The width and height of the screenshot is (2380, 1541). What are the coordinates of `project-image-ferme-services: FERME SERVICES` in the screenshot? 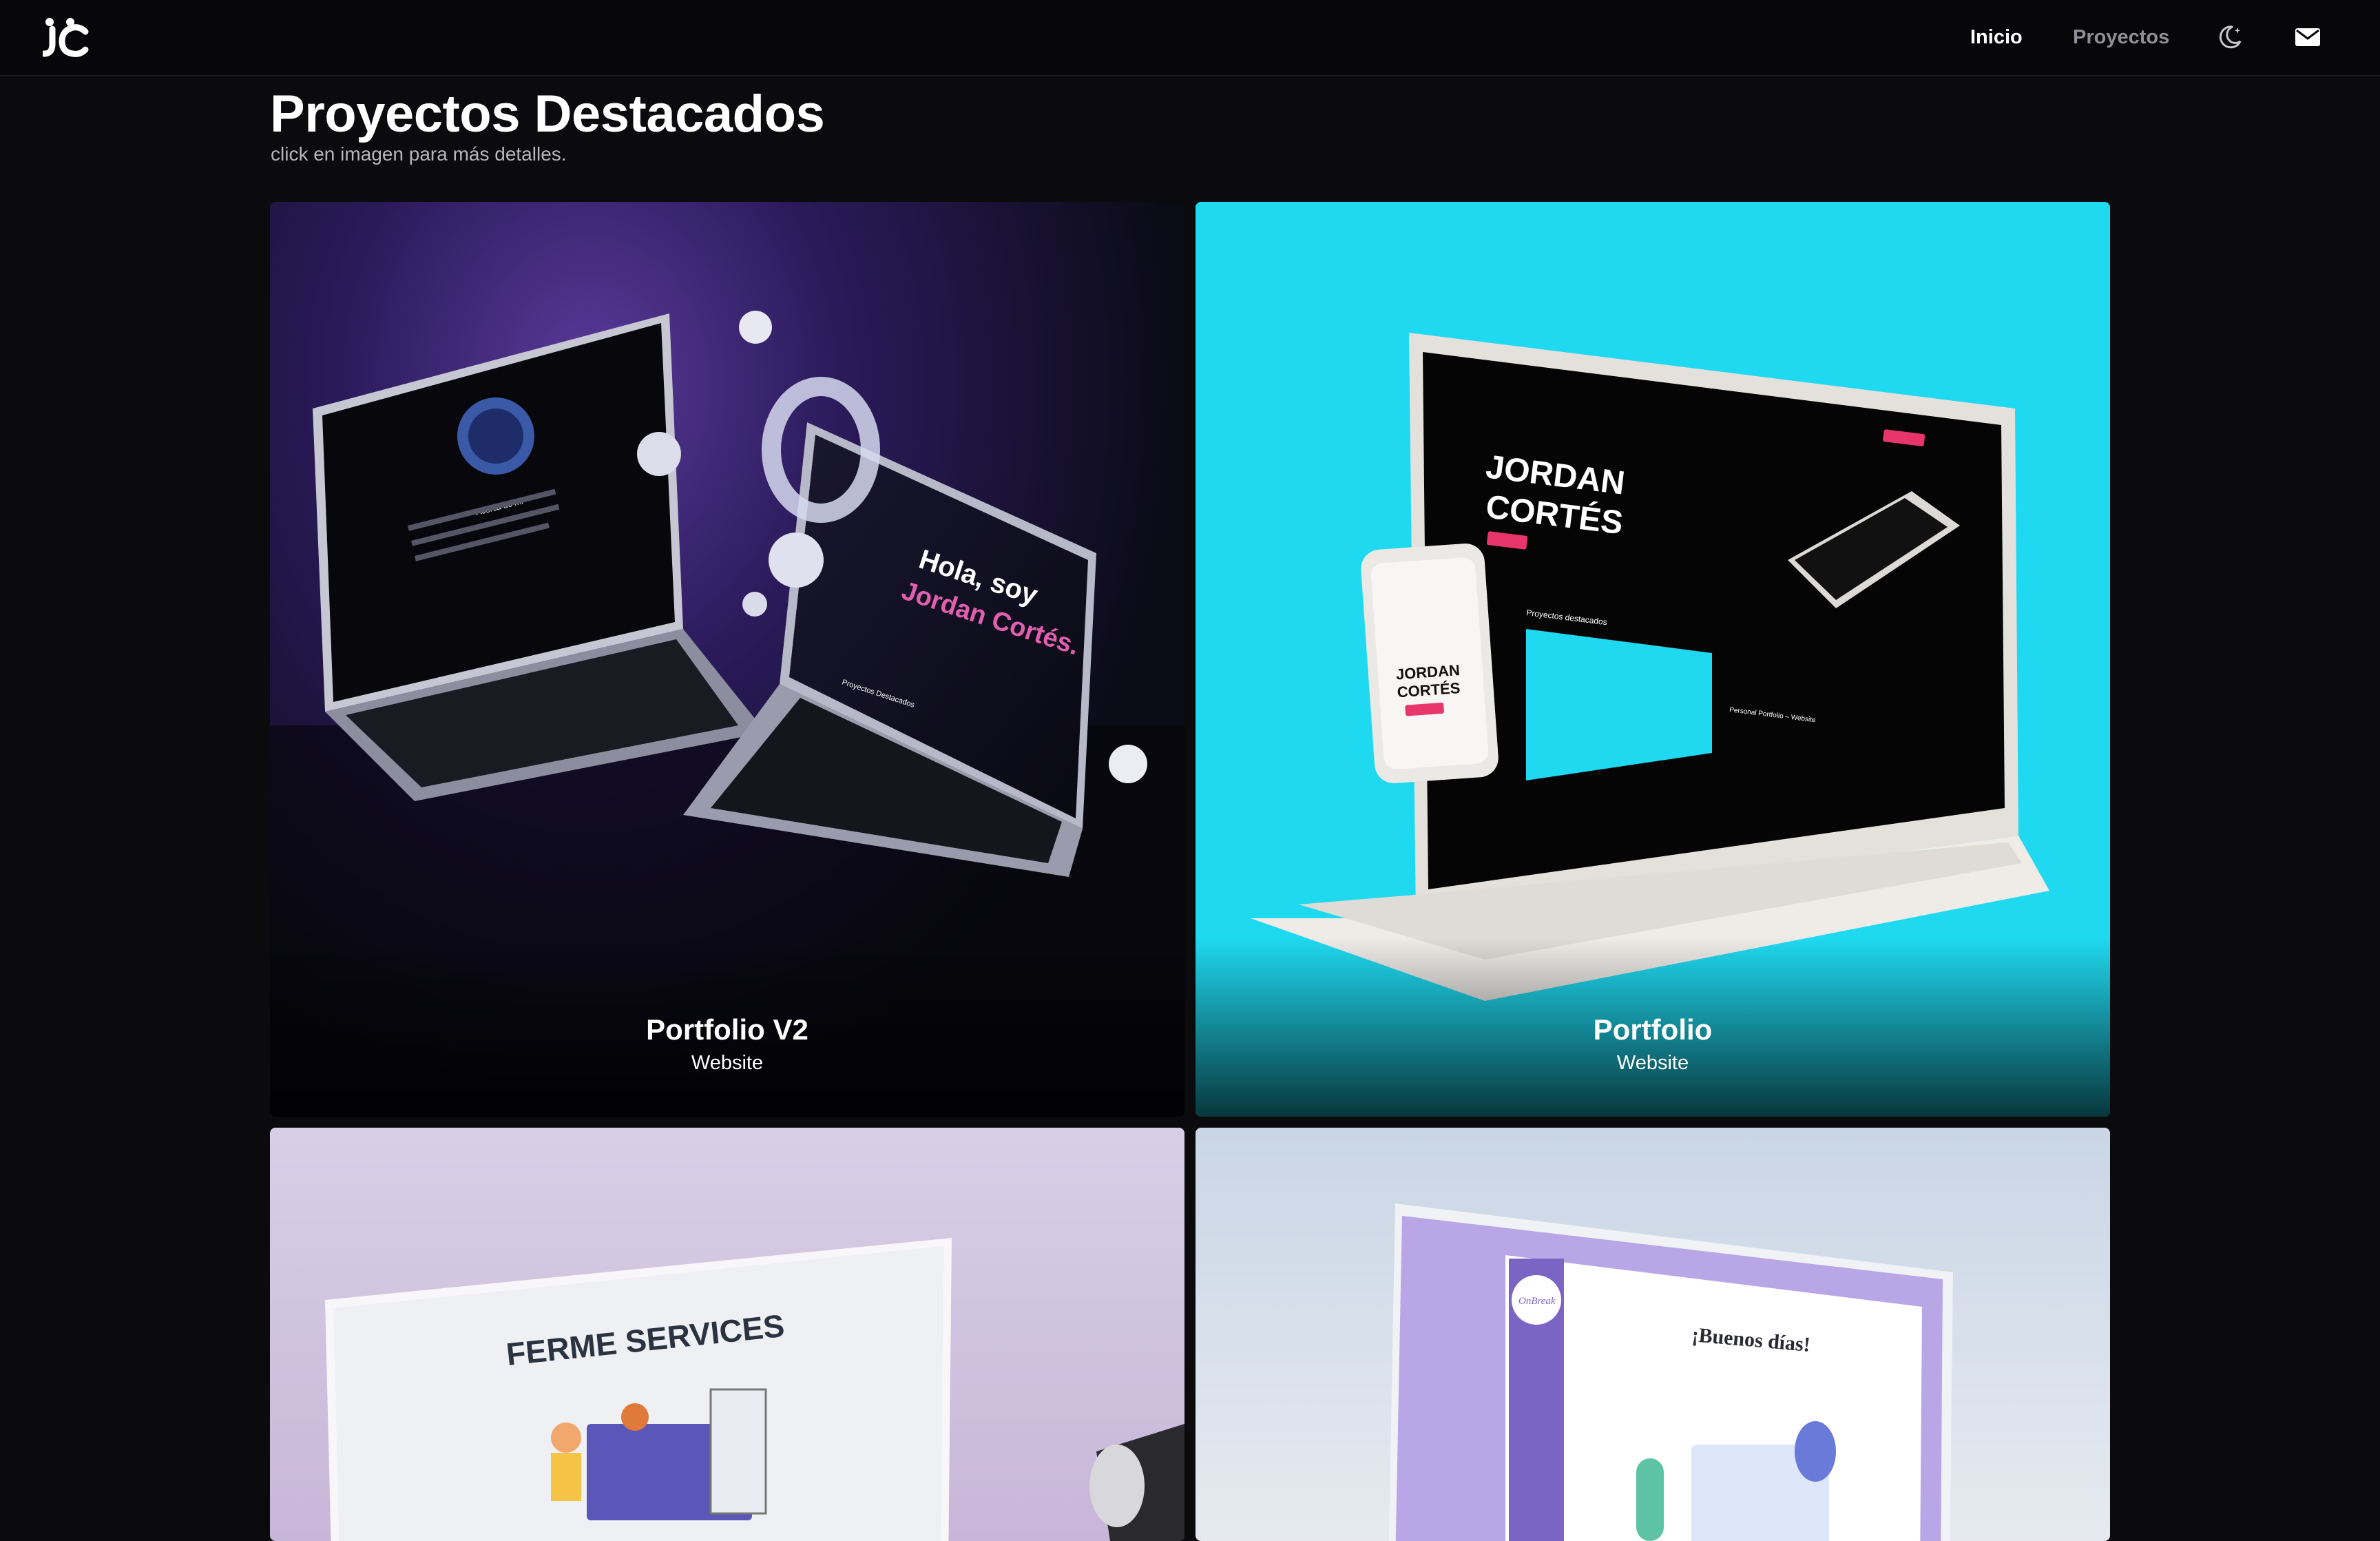 It's located at (754, 1389).